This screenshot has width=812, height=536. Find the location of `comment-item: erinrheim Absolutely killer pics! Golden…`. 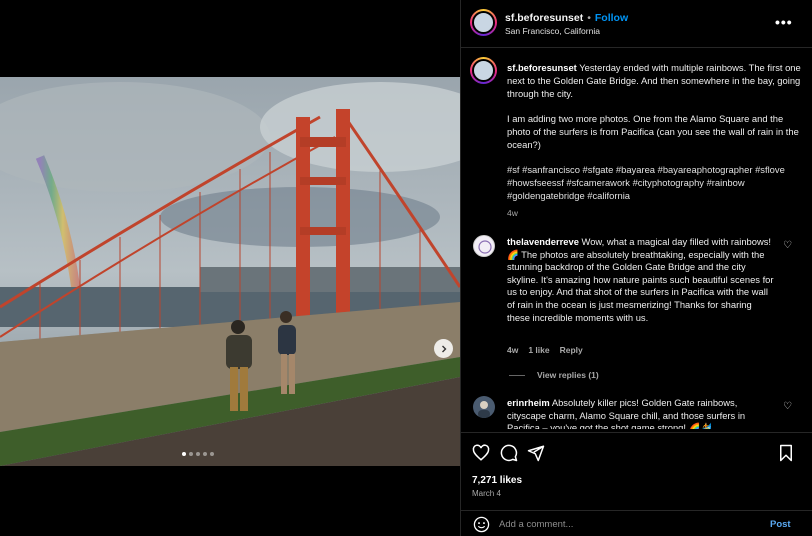

comment-item: erinrheim Absolutely killer pics! Golden… is located at coordinates (642, 413).